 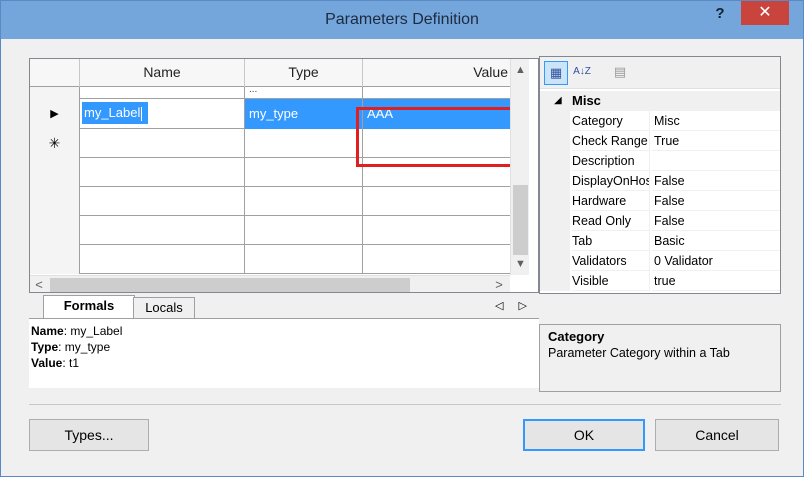 I want to click on scroll-down-icon: ▼, so click(x=520, y=264).